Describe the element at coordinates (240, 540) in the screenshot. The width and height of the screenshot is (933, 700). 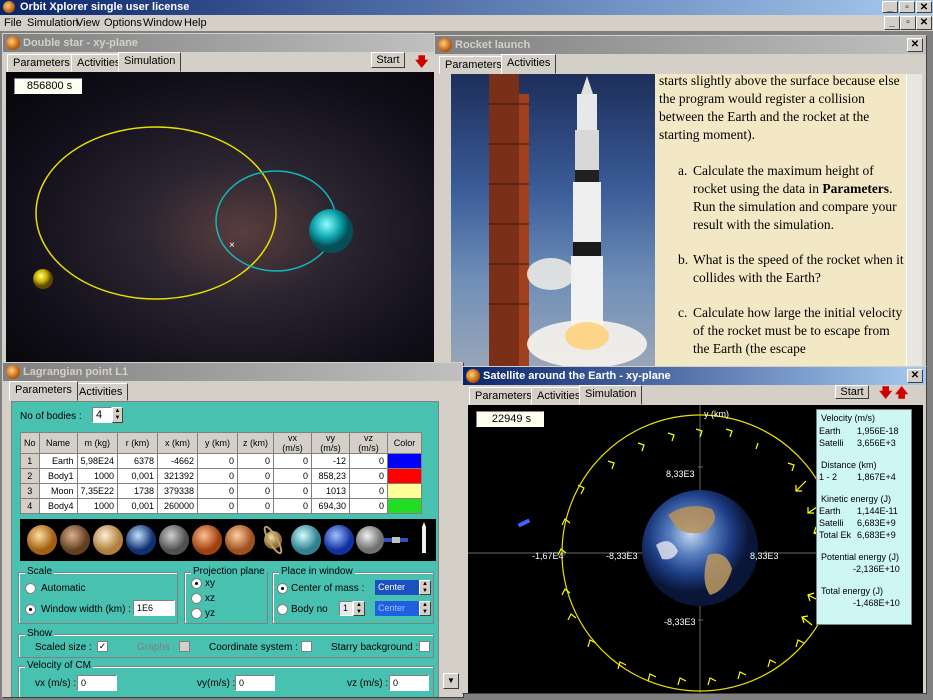
I see `jupiter-icon` at that location.